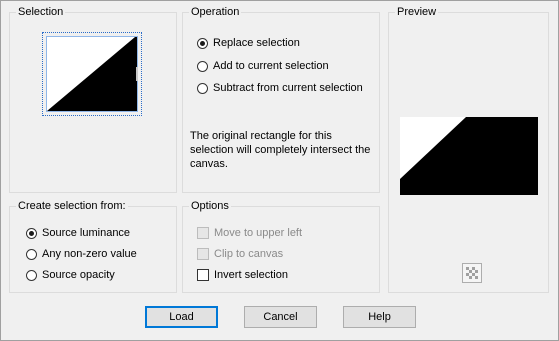  What do you see at coordinates (271, 66) in the screenshot?
I see `radio-label-add: Add to current selection` at bounding box center [271, 66].